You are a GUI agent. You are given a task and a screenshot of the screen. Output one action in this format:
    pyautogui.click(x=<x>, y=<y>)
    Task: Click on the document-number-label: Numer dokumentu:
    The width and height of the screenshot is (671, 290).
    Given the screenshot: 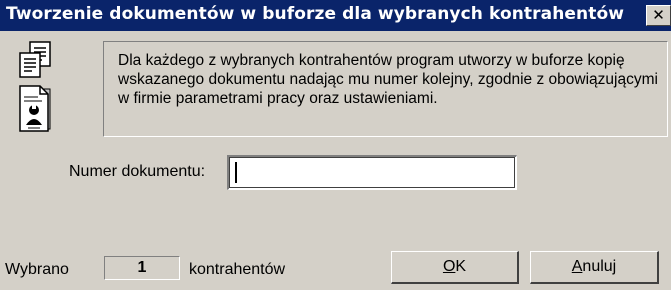 What is the action you would take?
    pyautogui.click(x=137, y=171)
    